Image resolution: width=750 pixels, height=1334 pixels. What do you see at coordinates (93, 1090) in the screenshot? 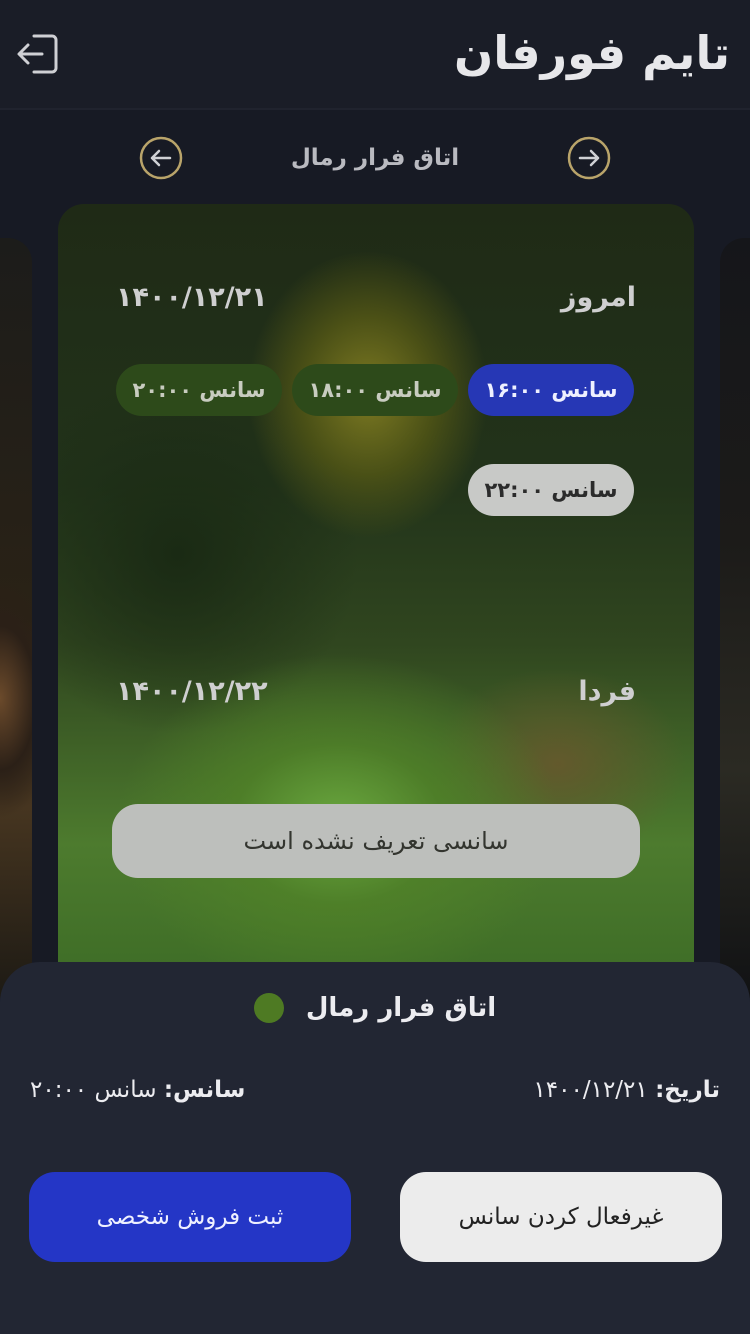
I see `session-value: سانس ۲۰:۰۰` at bounding box center [93, 1090].